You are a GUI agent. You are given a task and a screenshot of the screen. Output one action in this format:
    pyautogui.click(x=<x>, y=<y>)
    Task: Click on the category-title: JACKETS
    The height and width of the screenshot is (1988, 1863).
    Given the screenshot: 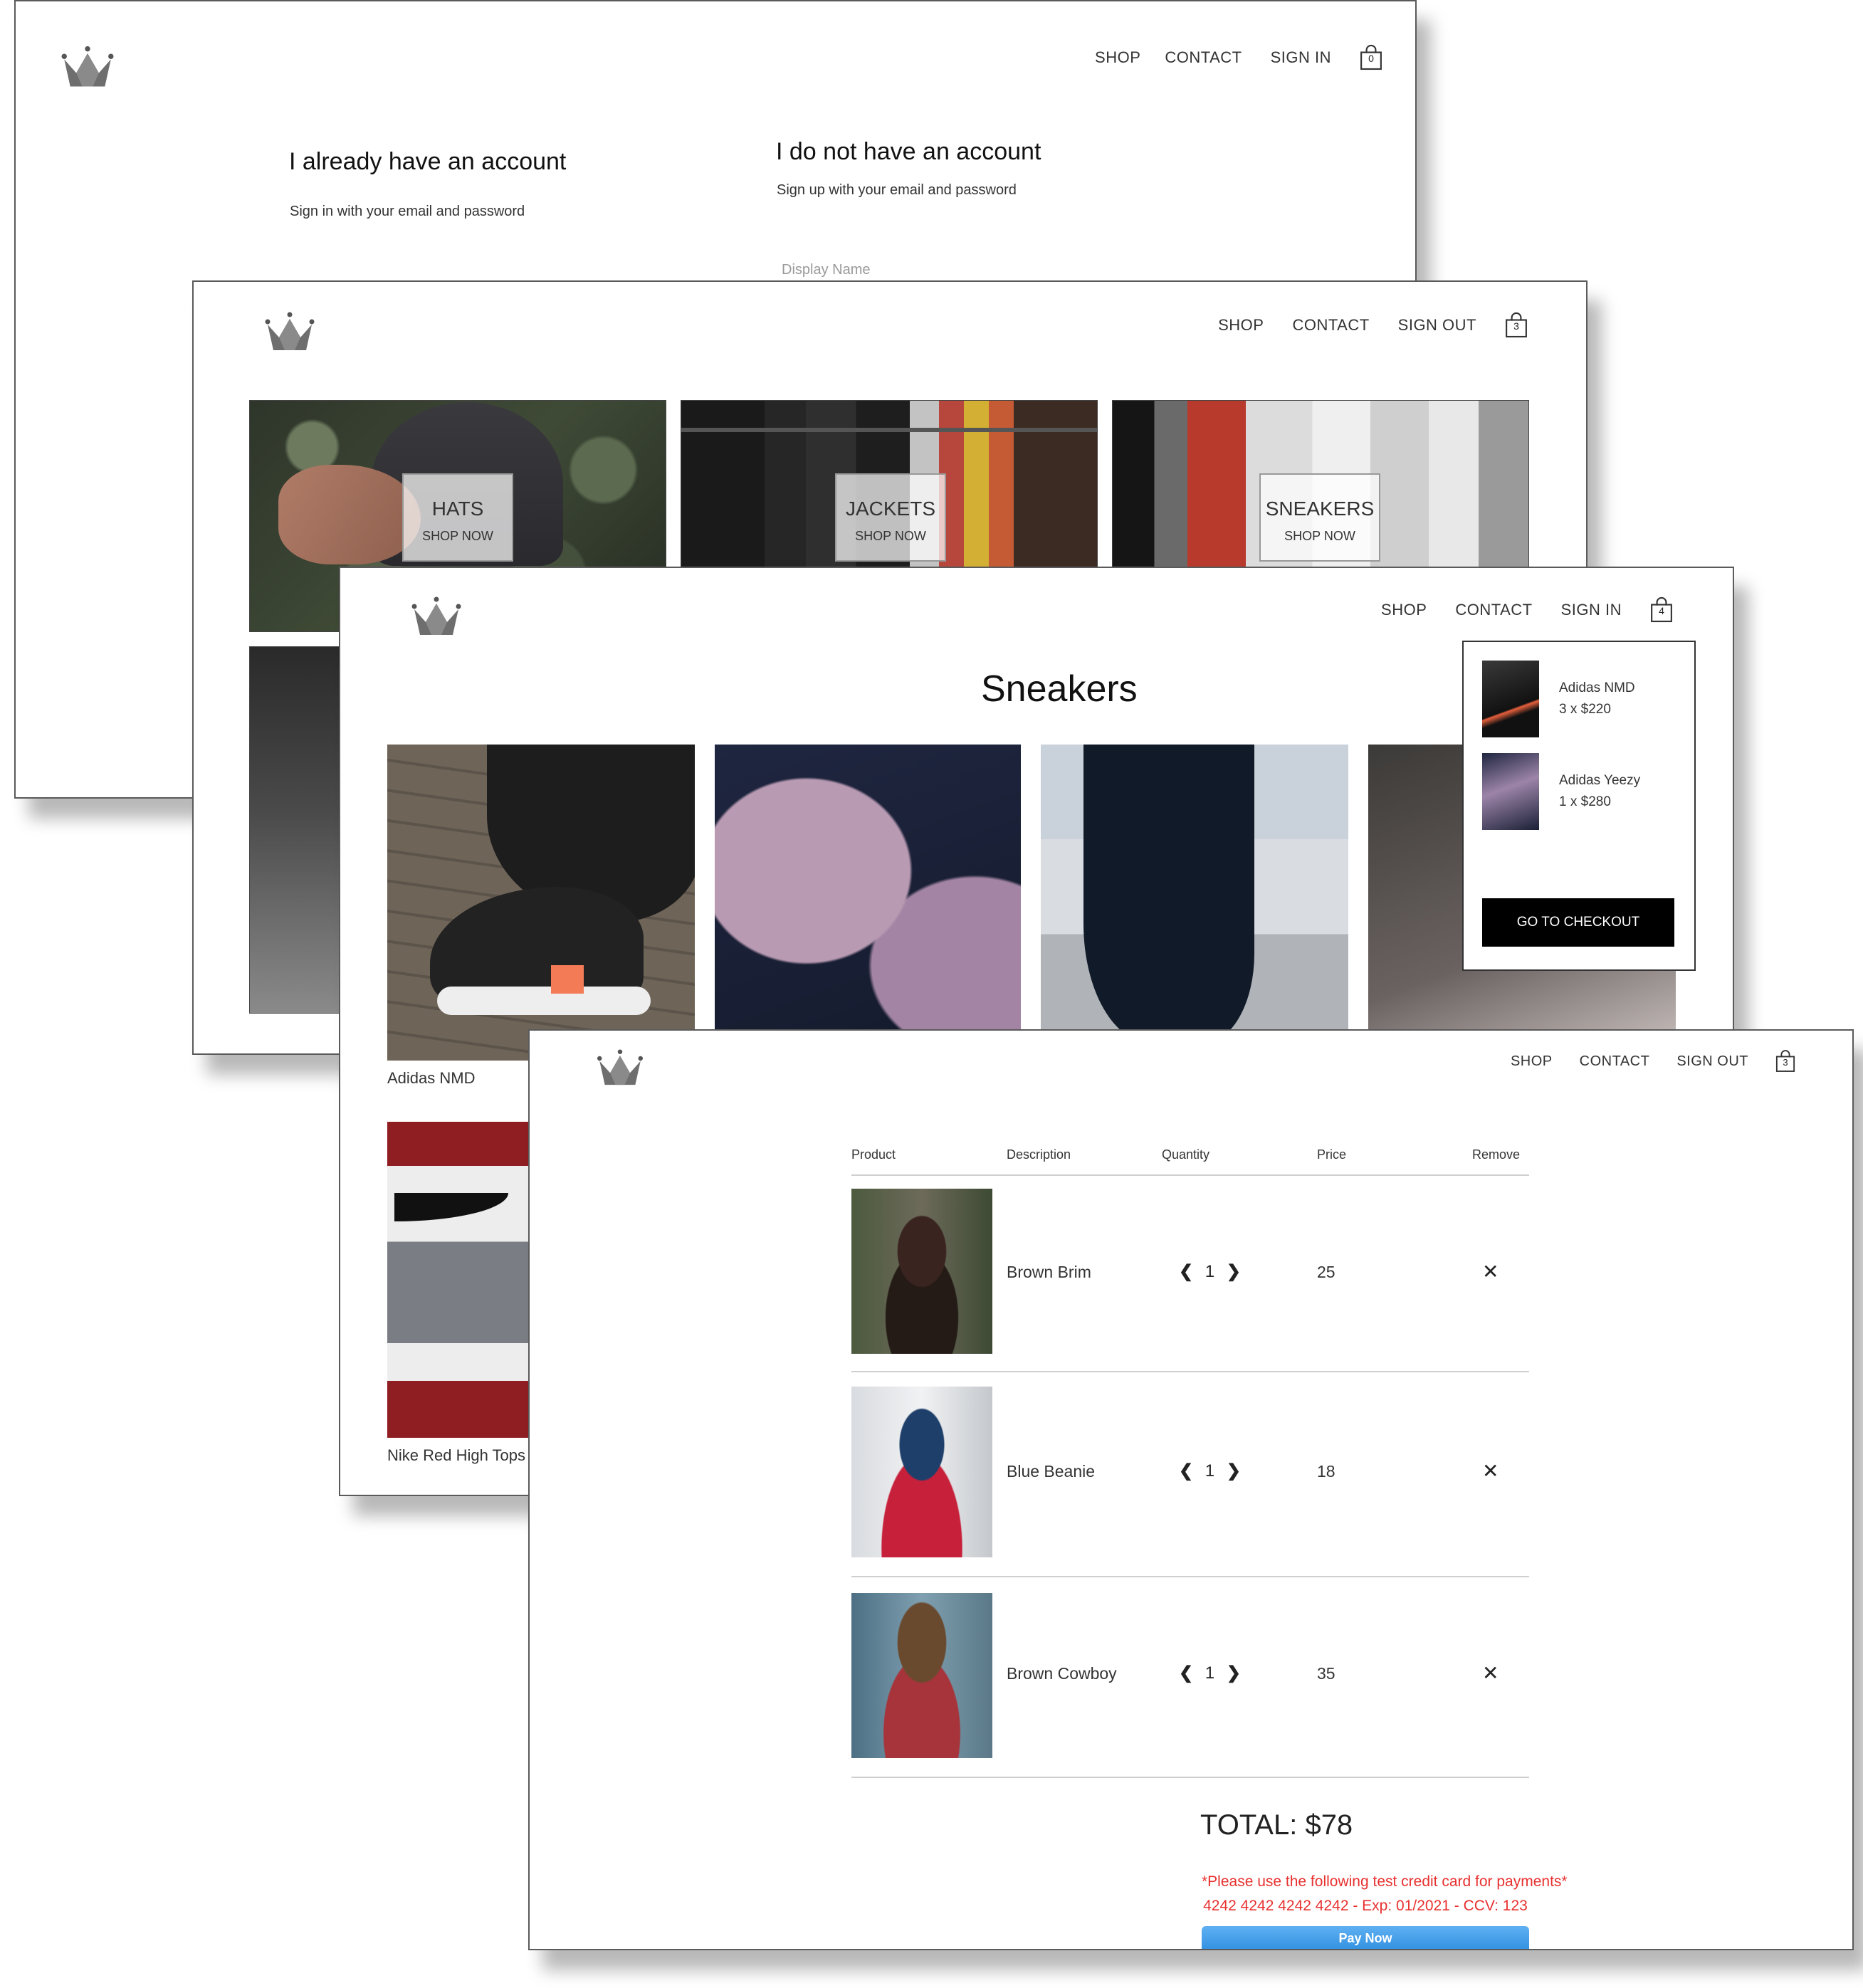 What is the action you would take?
    pyautogui.click(x=891, y=509)
    